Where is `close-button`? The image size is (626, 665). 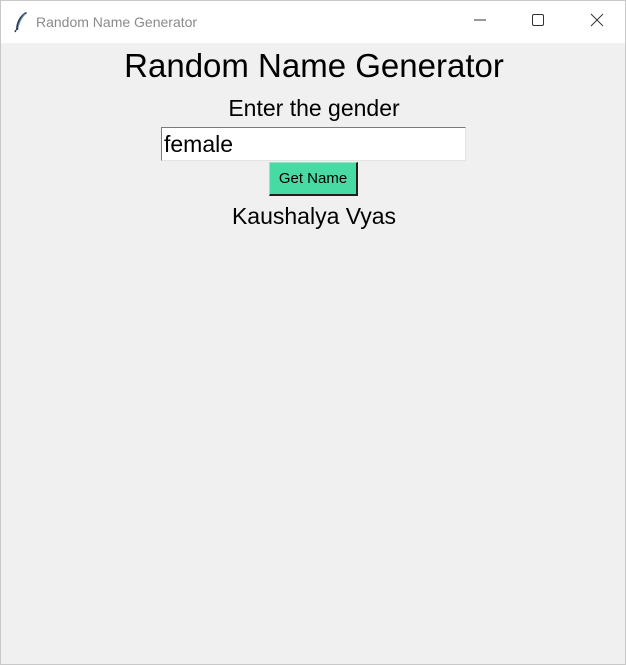
close-button is located at coordinates (596, 22).